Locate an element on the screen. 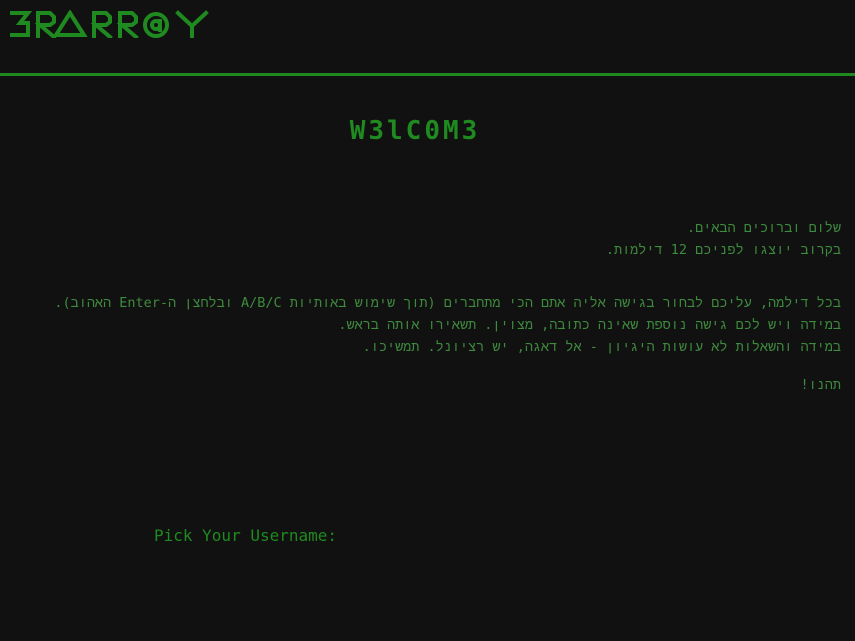  page-title: W3lC0M3 is located at coordinates (415, 131).